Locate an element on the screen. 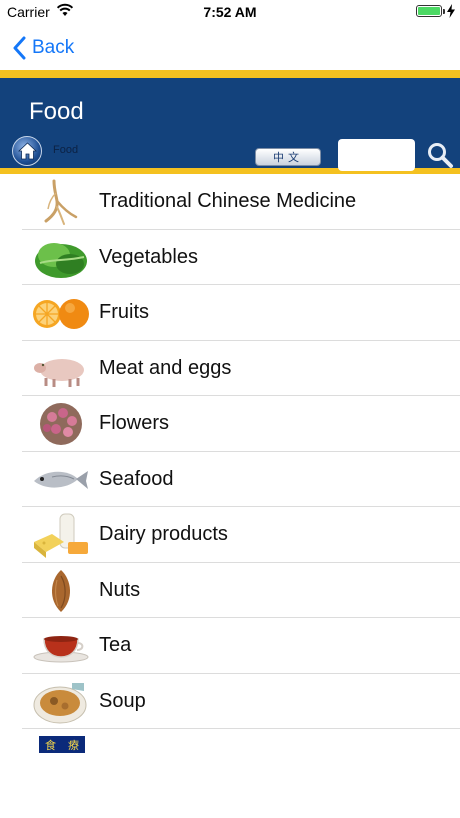 Image resolution: width=460 pixels, height=818 pixels. back-label: Back is located at coordinates (53, 47).